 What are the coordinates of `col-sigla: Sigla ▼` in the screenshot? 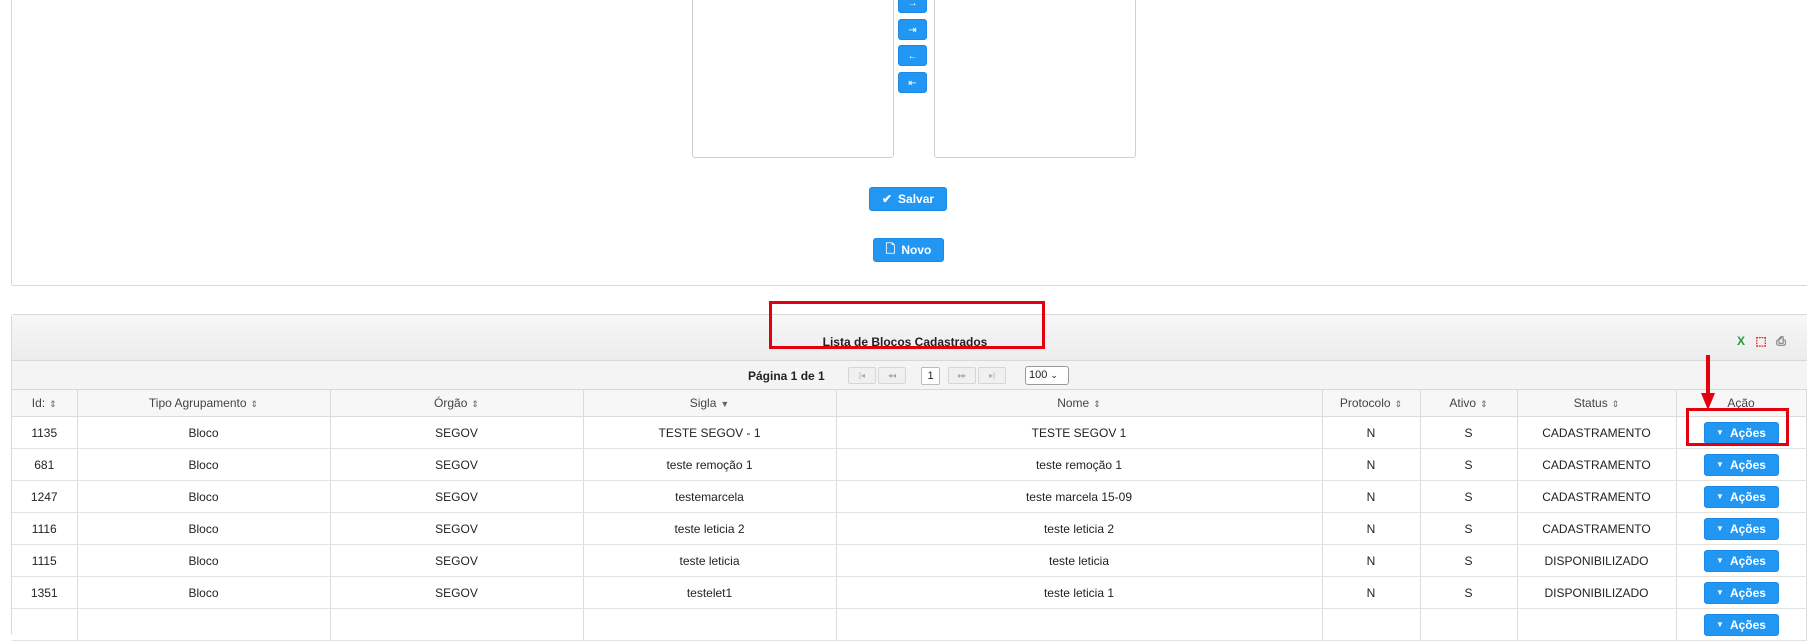 It's located at (710, 403).